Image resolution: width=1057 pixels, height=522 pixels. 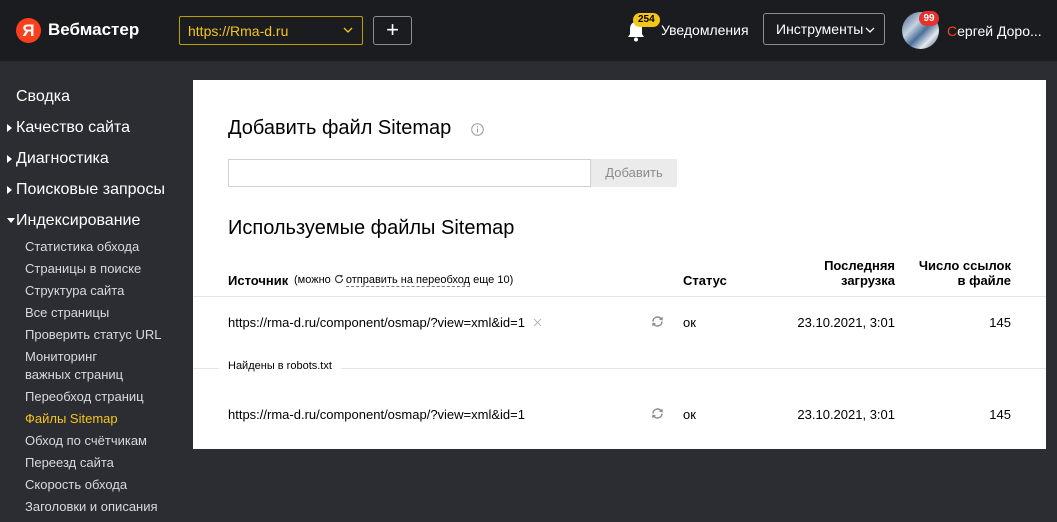 I want to click on sidebar-subitem-important-pages: Мониторинг важных страниц, so click(x=74, y=366).